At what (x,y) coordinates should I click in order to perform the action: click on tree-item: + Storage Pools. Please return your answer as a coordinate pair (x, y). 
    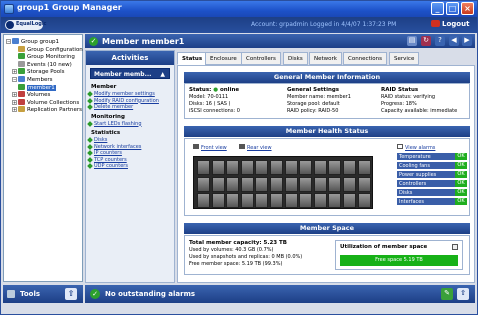
    Looking at the image, I should click on (38, 71).